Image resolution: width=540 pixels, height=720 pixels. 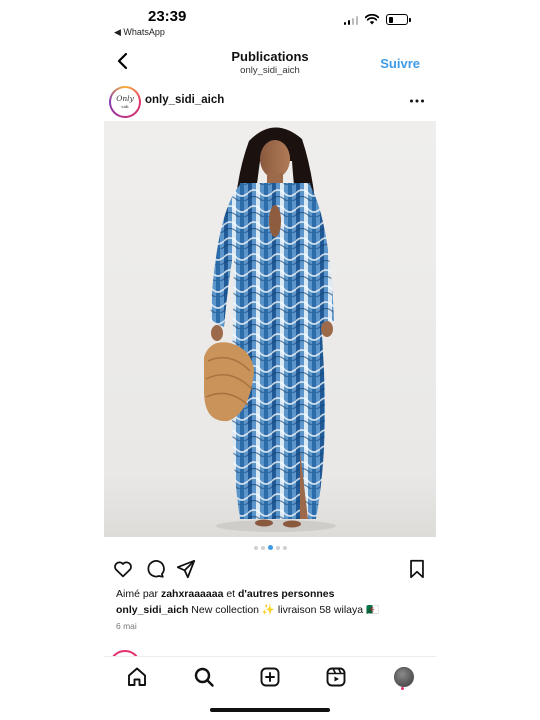 I want to click on home-icon, so click(x=137, y=677).